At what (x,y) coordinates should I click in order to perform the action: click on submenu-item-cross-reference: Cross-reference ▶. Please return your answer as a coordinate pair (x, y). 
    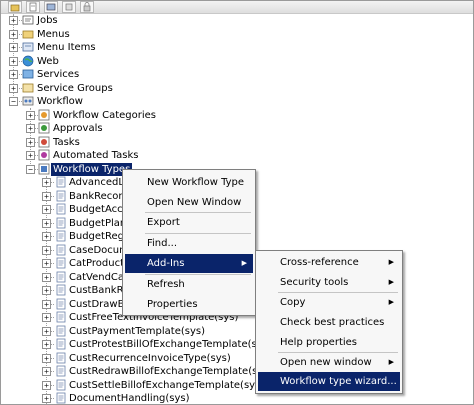
    Looking at the image, I should click on (329, 262).